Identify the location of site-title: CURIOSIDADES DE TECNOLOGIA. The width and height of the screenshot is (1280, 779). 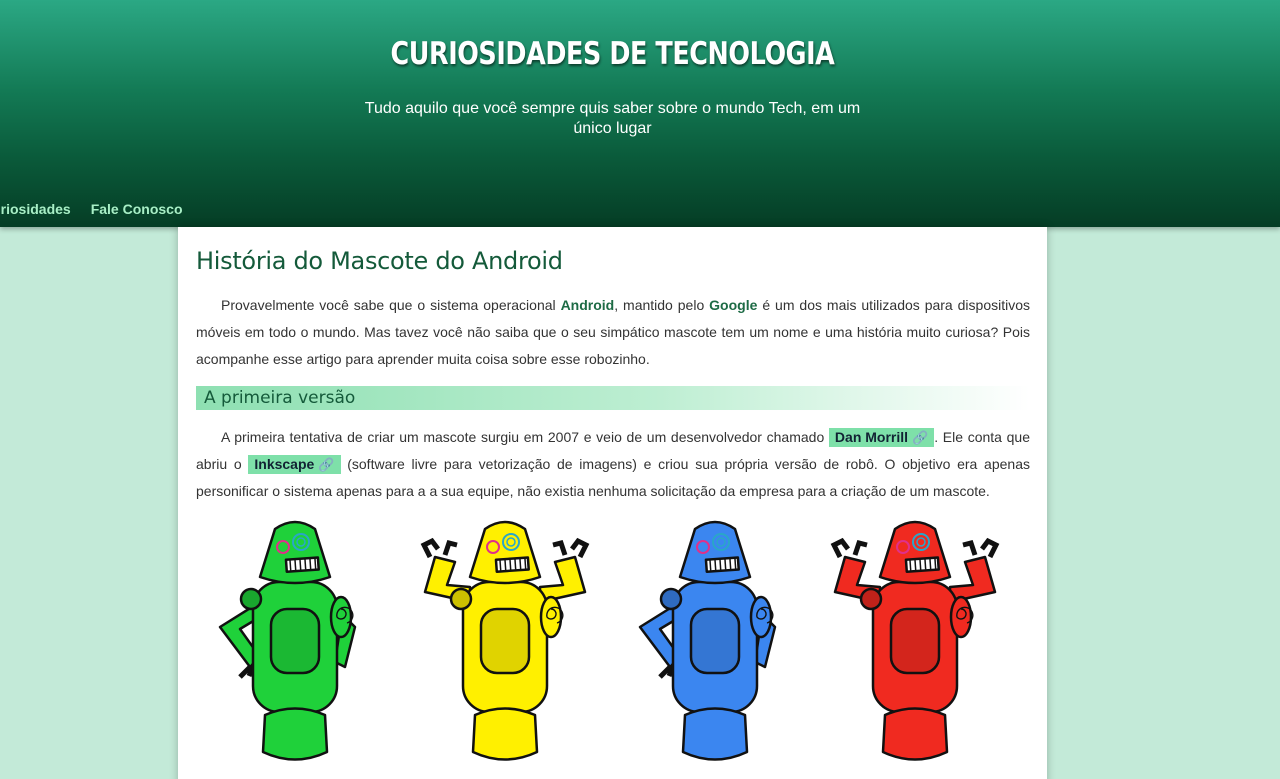
(612, 54).